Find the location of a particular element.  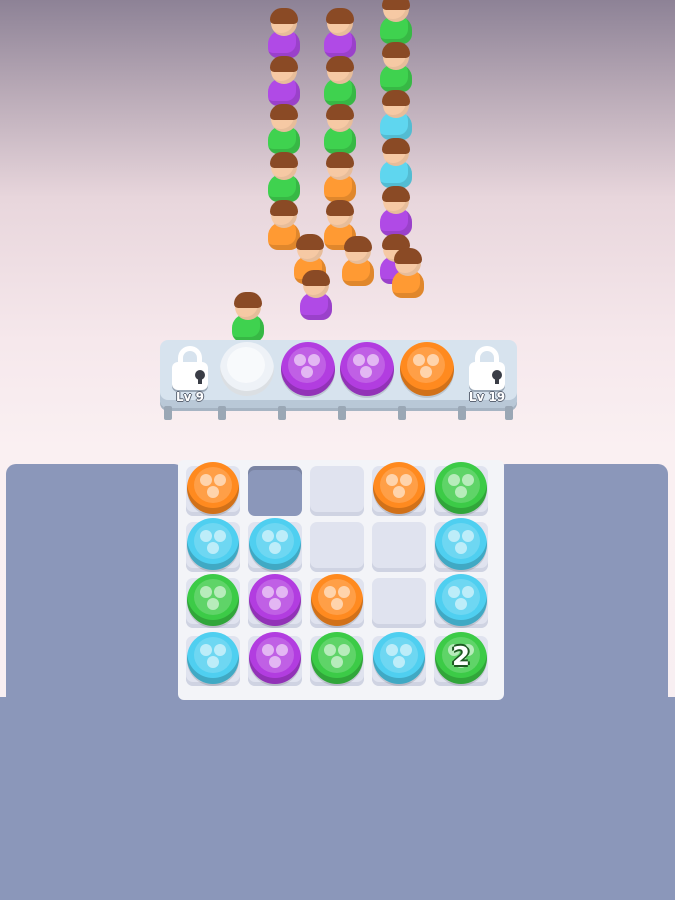

stack-count-badge: 2 is located at coordinates (461, 657).